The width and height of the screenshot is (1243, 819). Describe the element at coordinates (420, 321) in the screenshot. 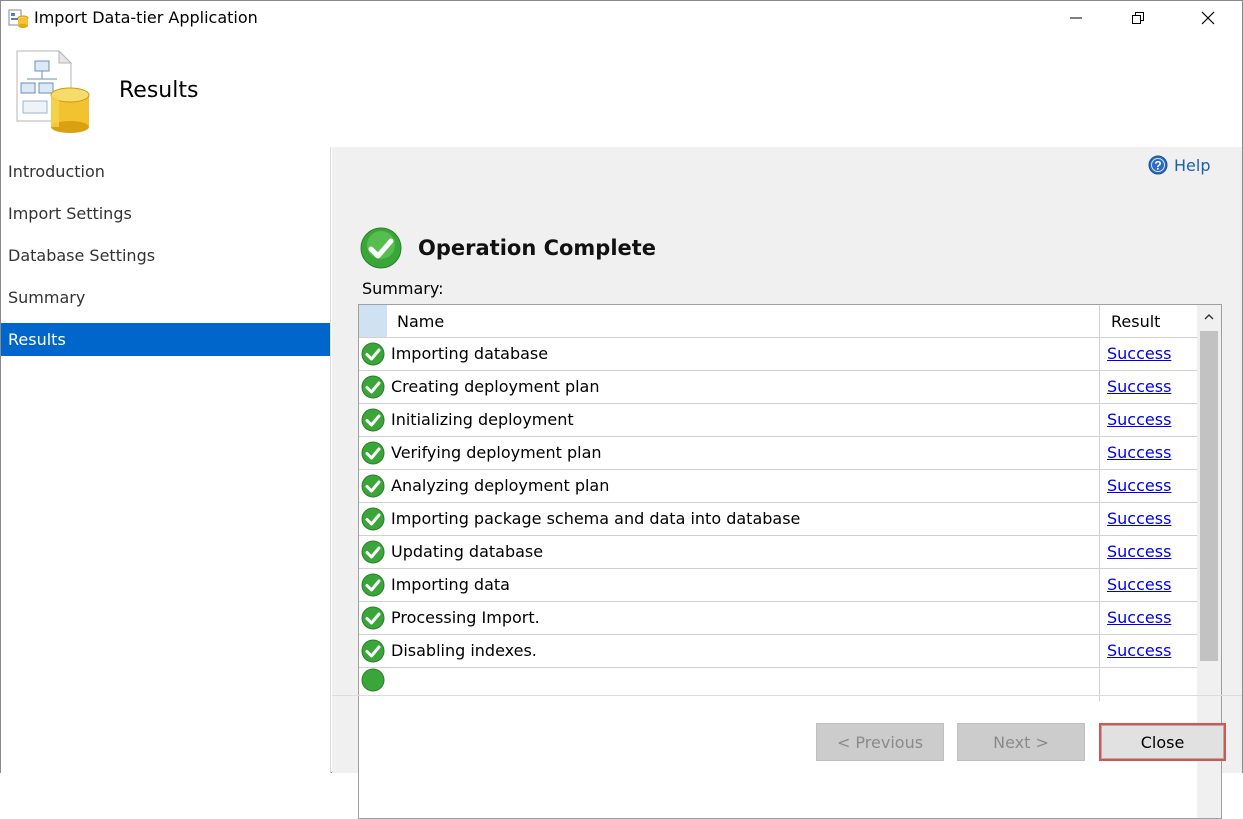

I see `column-header-name: Name` at that location.